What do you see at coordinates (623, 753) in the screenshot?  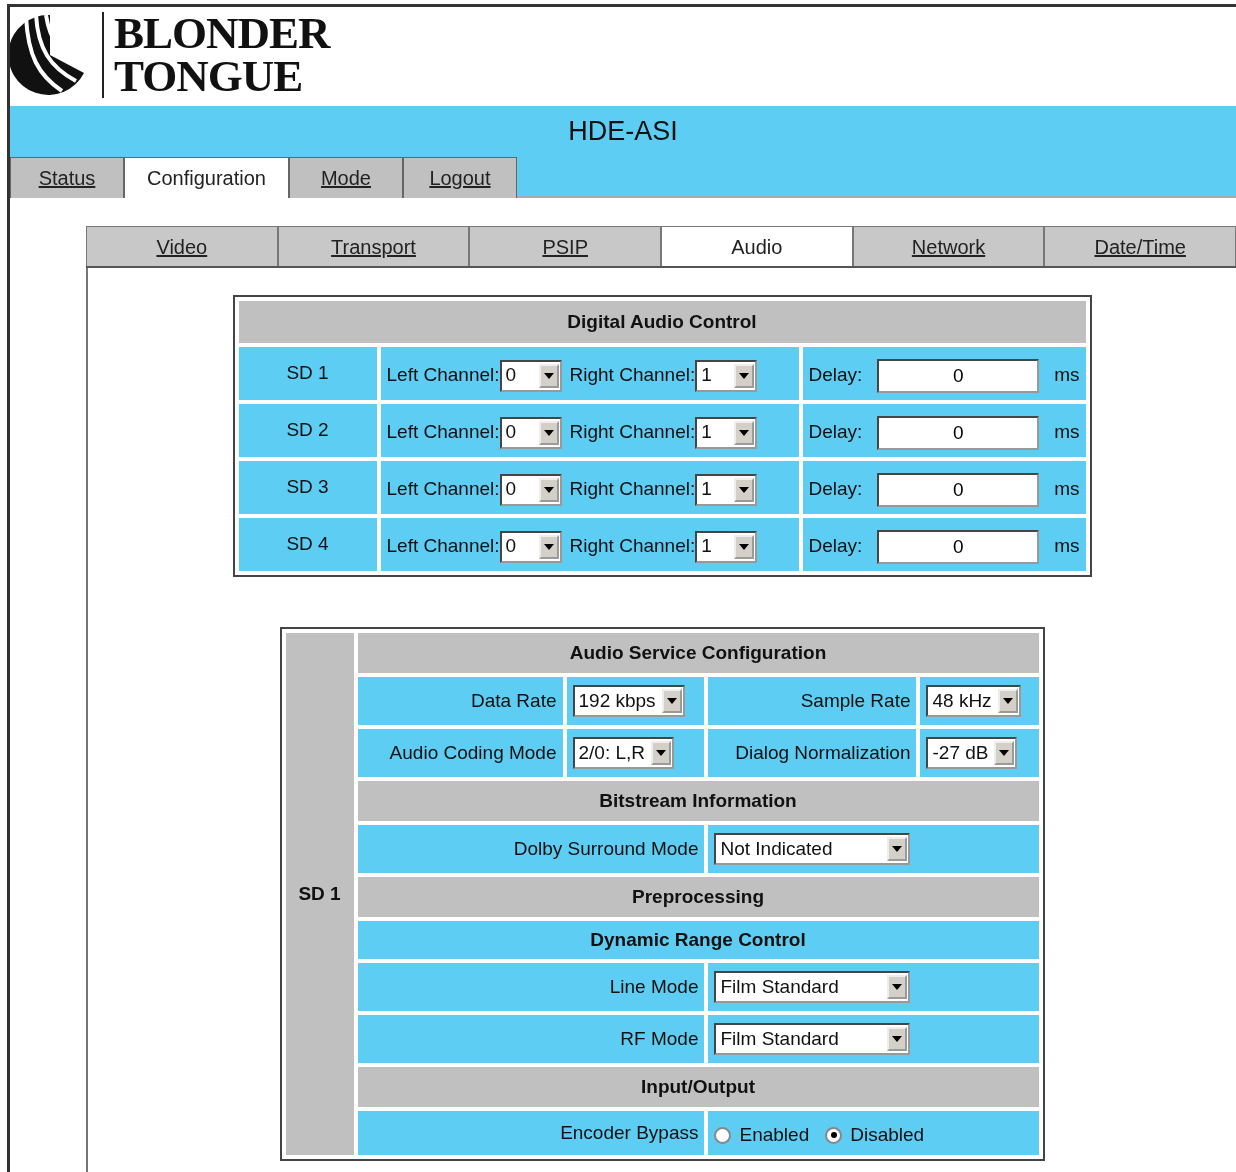 I see `dropdown: 2/0: L,R` at bounding box center [623, 753].